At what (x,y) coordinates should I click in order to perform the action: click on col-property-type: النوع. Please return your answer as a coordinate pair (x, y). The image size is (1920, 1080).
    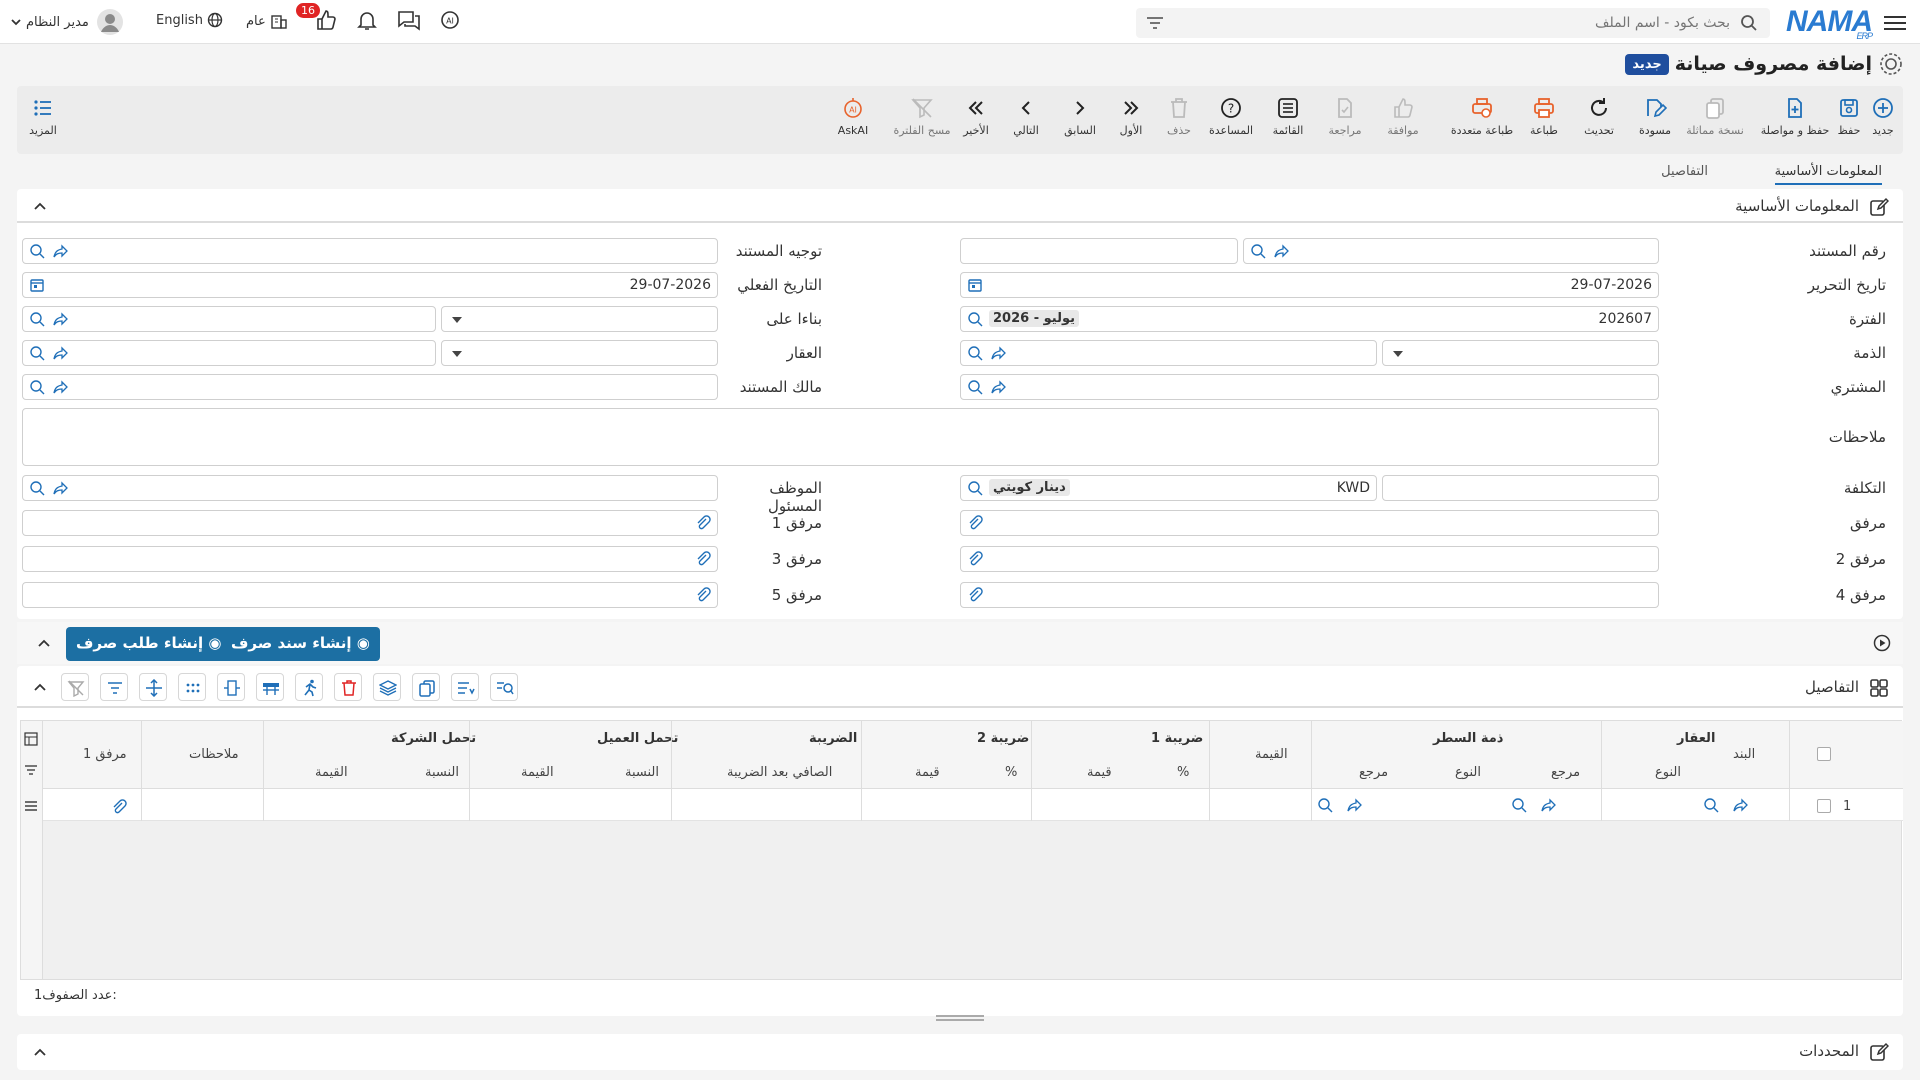
    Looking at the image, I should click on (1668, 772).